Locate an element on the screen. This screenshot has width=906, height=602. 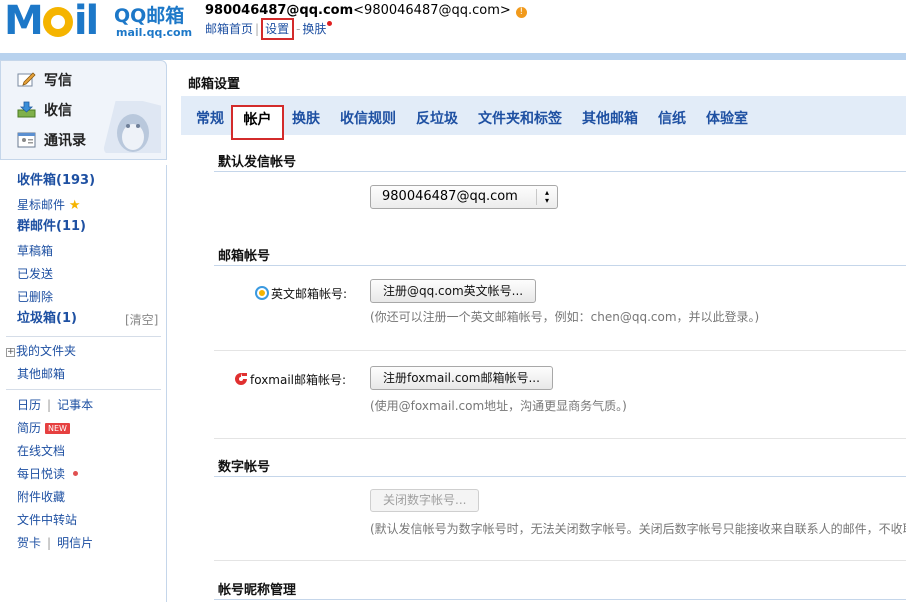
header-divider-bar is located at coordinates (453, 56).